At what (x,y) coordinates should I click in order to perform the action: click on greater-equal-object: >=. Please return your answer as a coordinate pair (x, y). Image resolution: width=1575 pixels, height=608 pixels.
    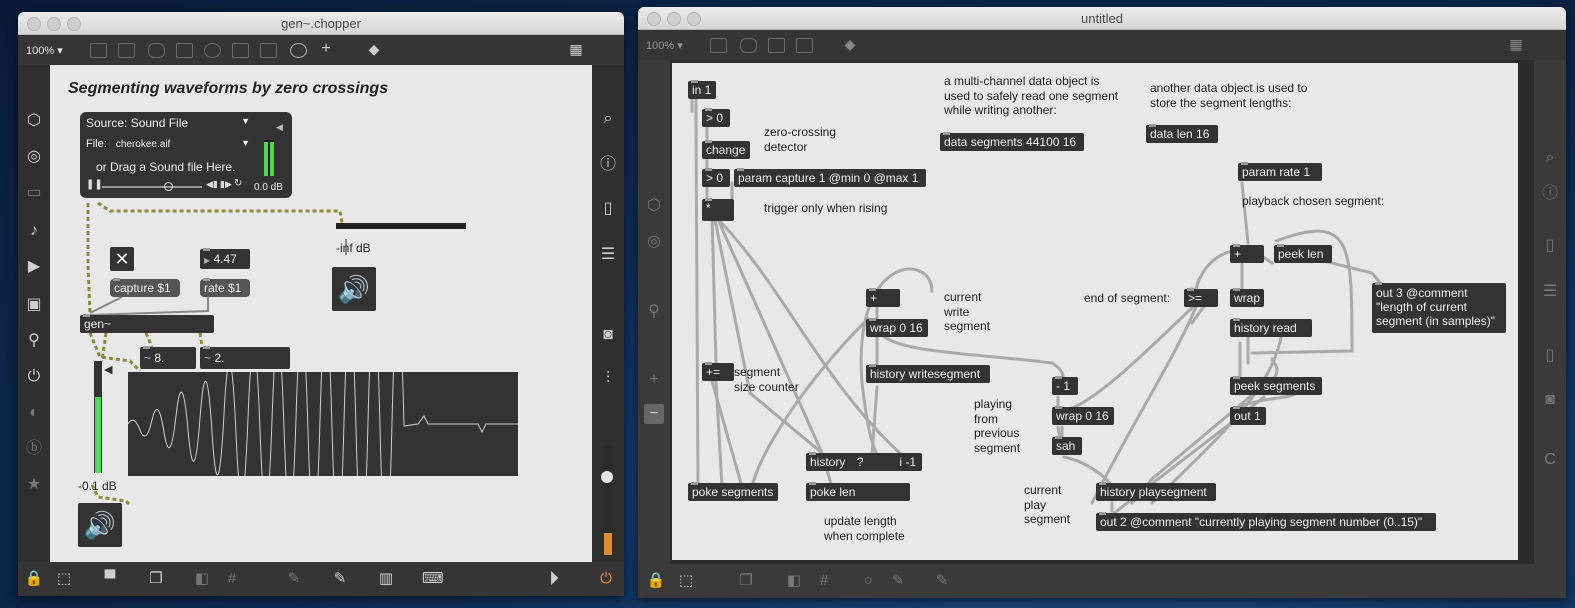
    Looking at the image, I should click on (1201, 297).